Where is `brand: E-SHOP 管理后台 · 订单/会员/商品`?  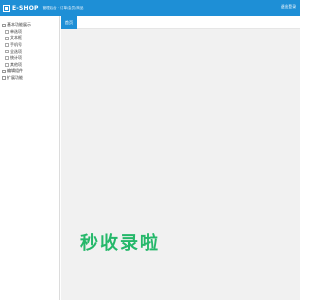 brand: E-SHOP 管理后台 · 订单/会员/商品 is located at coordinates (41, 8).